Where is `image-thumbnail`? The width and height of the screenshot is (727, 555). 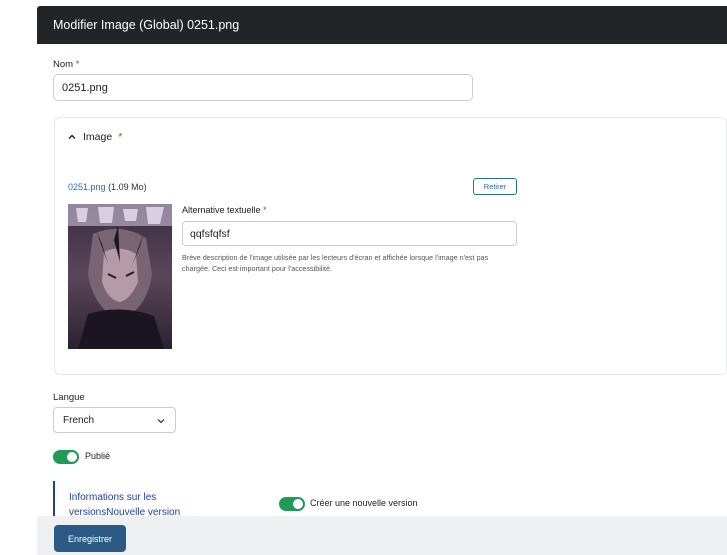 image-thumbnail is located at coordinates (120, 276).